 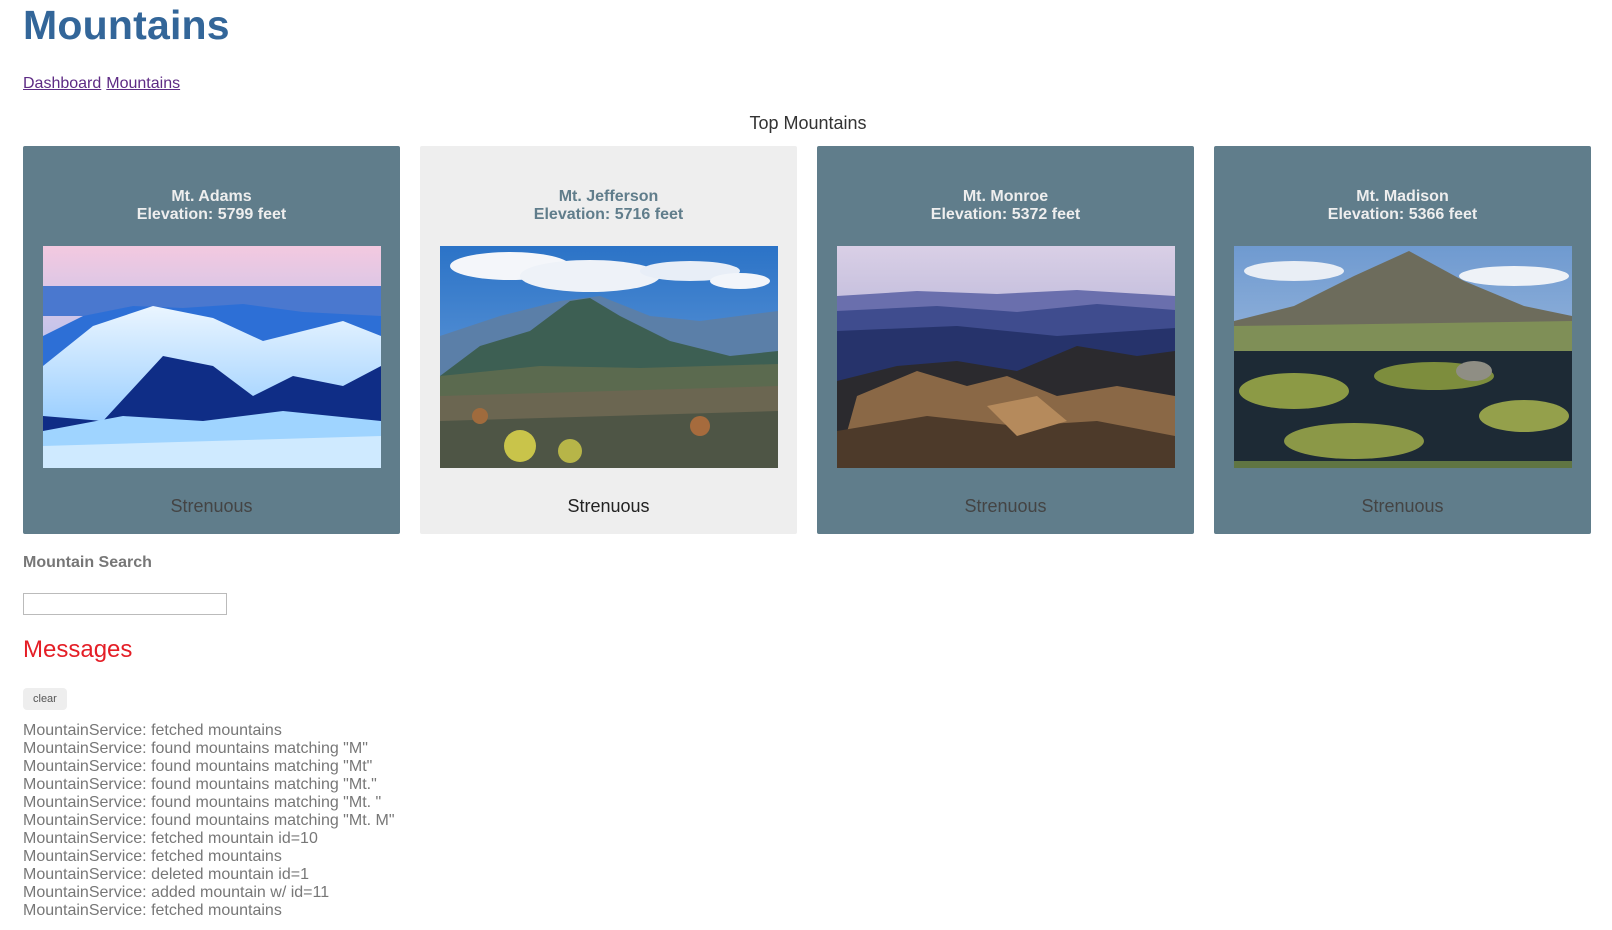 What do you see at coordinates (166, 874) in the screenshot?
I see `message-item: MountainService: deleted mountain id=1` at bounding box center [166, 874].